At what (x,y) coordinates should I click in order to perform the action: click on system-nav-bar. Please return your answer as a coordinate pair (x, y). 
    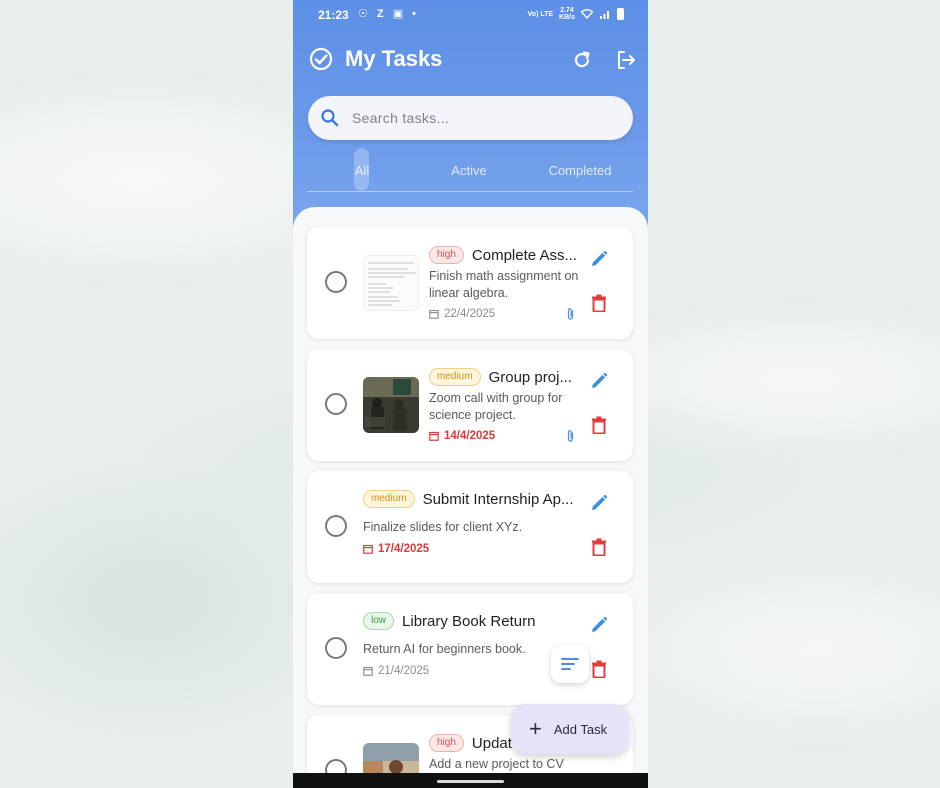
    Looking at the image, I should click on (470, 780).